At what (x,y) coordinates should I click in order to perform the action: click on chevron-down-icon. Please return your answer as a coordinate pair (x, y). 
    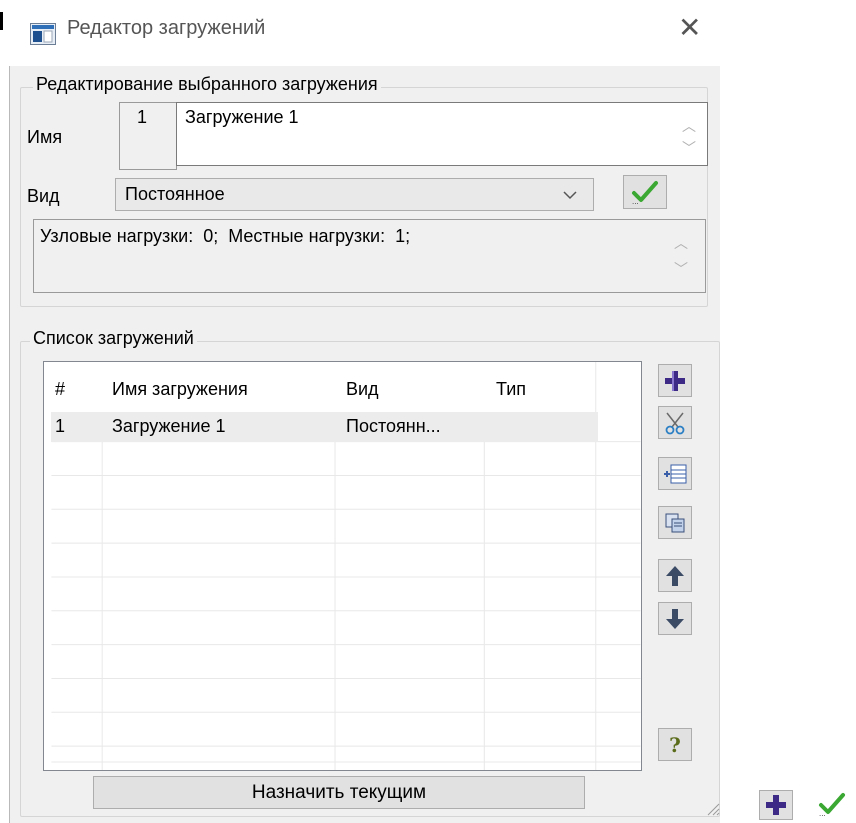
    Looking at the image, I should click on (570, 195).